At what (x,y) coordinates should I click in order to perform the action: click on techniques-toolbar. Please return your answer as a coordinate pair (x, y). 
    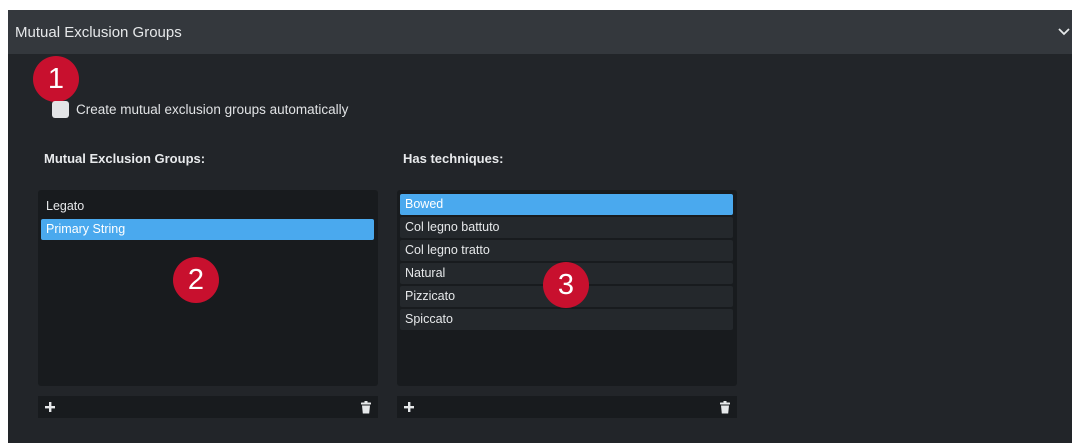
    Looking at the image, I should click on (567, 407).